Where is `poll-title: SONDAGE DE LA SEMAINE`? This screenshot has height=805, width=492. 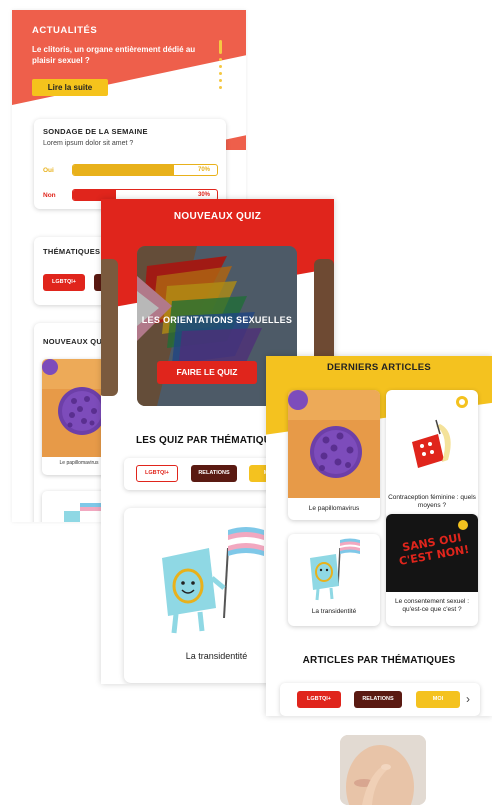 poll-title: SONDAGE DE LA SEMAINE is located at coordinates (95, 131).